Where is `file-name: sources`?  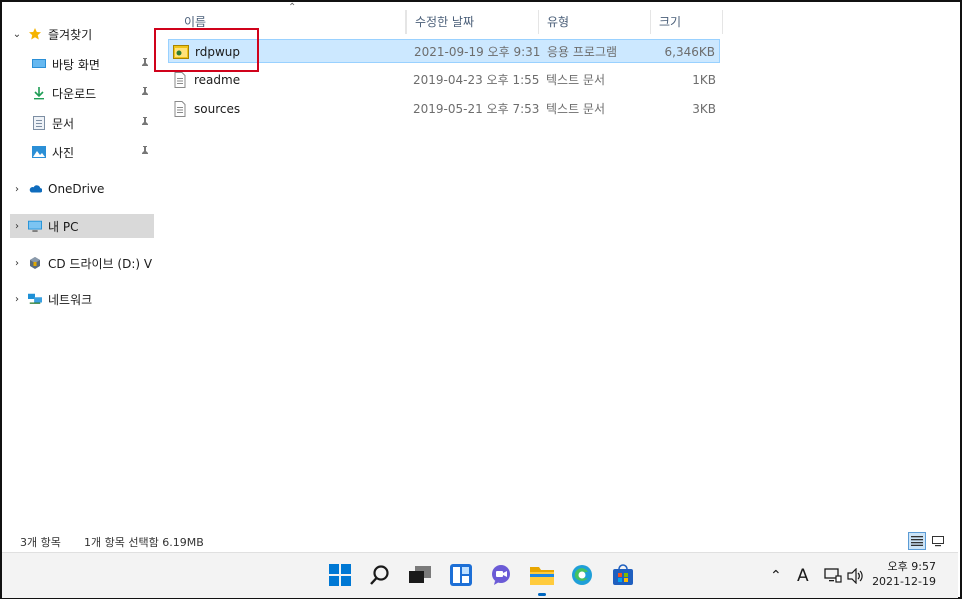 file-name: sources is located at coordinates (217, 109).